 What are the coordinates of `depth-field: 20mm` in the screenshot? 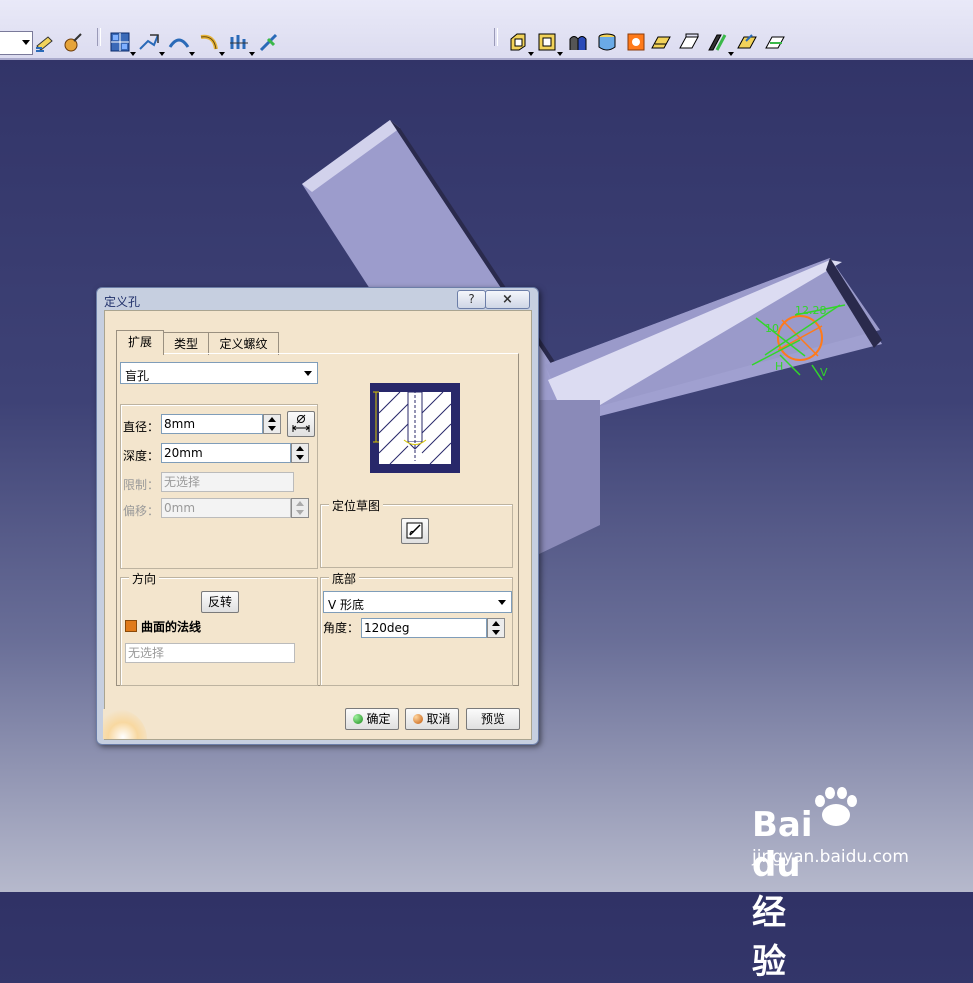 It's located at (226, 453).